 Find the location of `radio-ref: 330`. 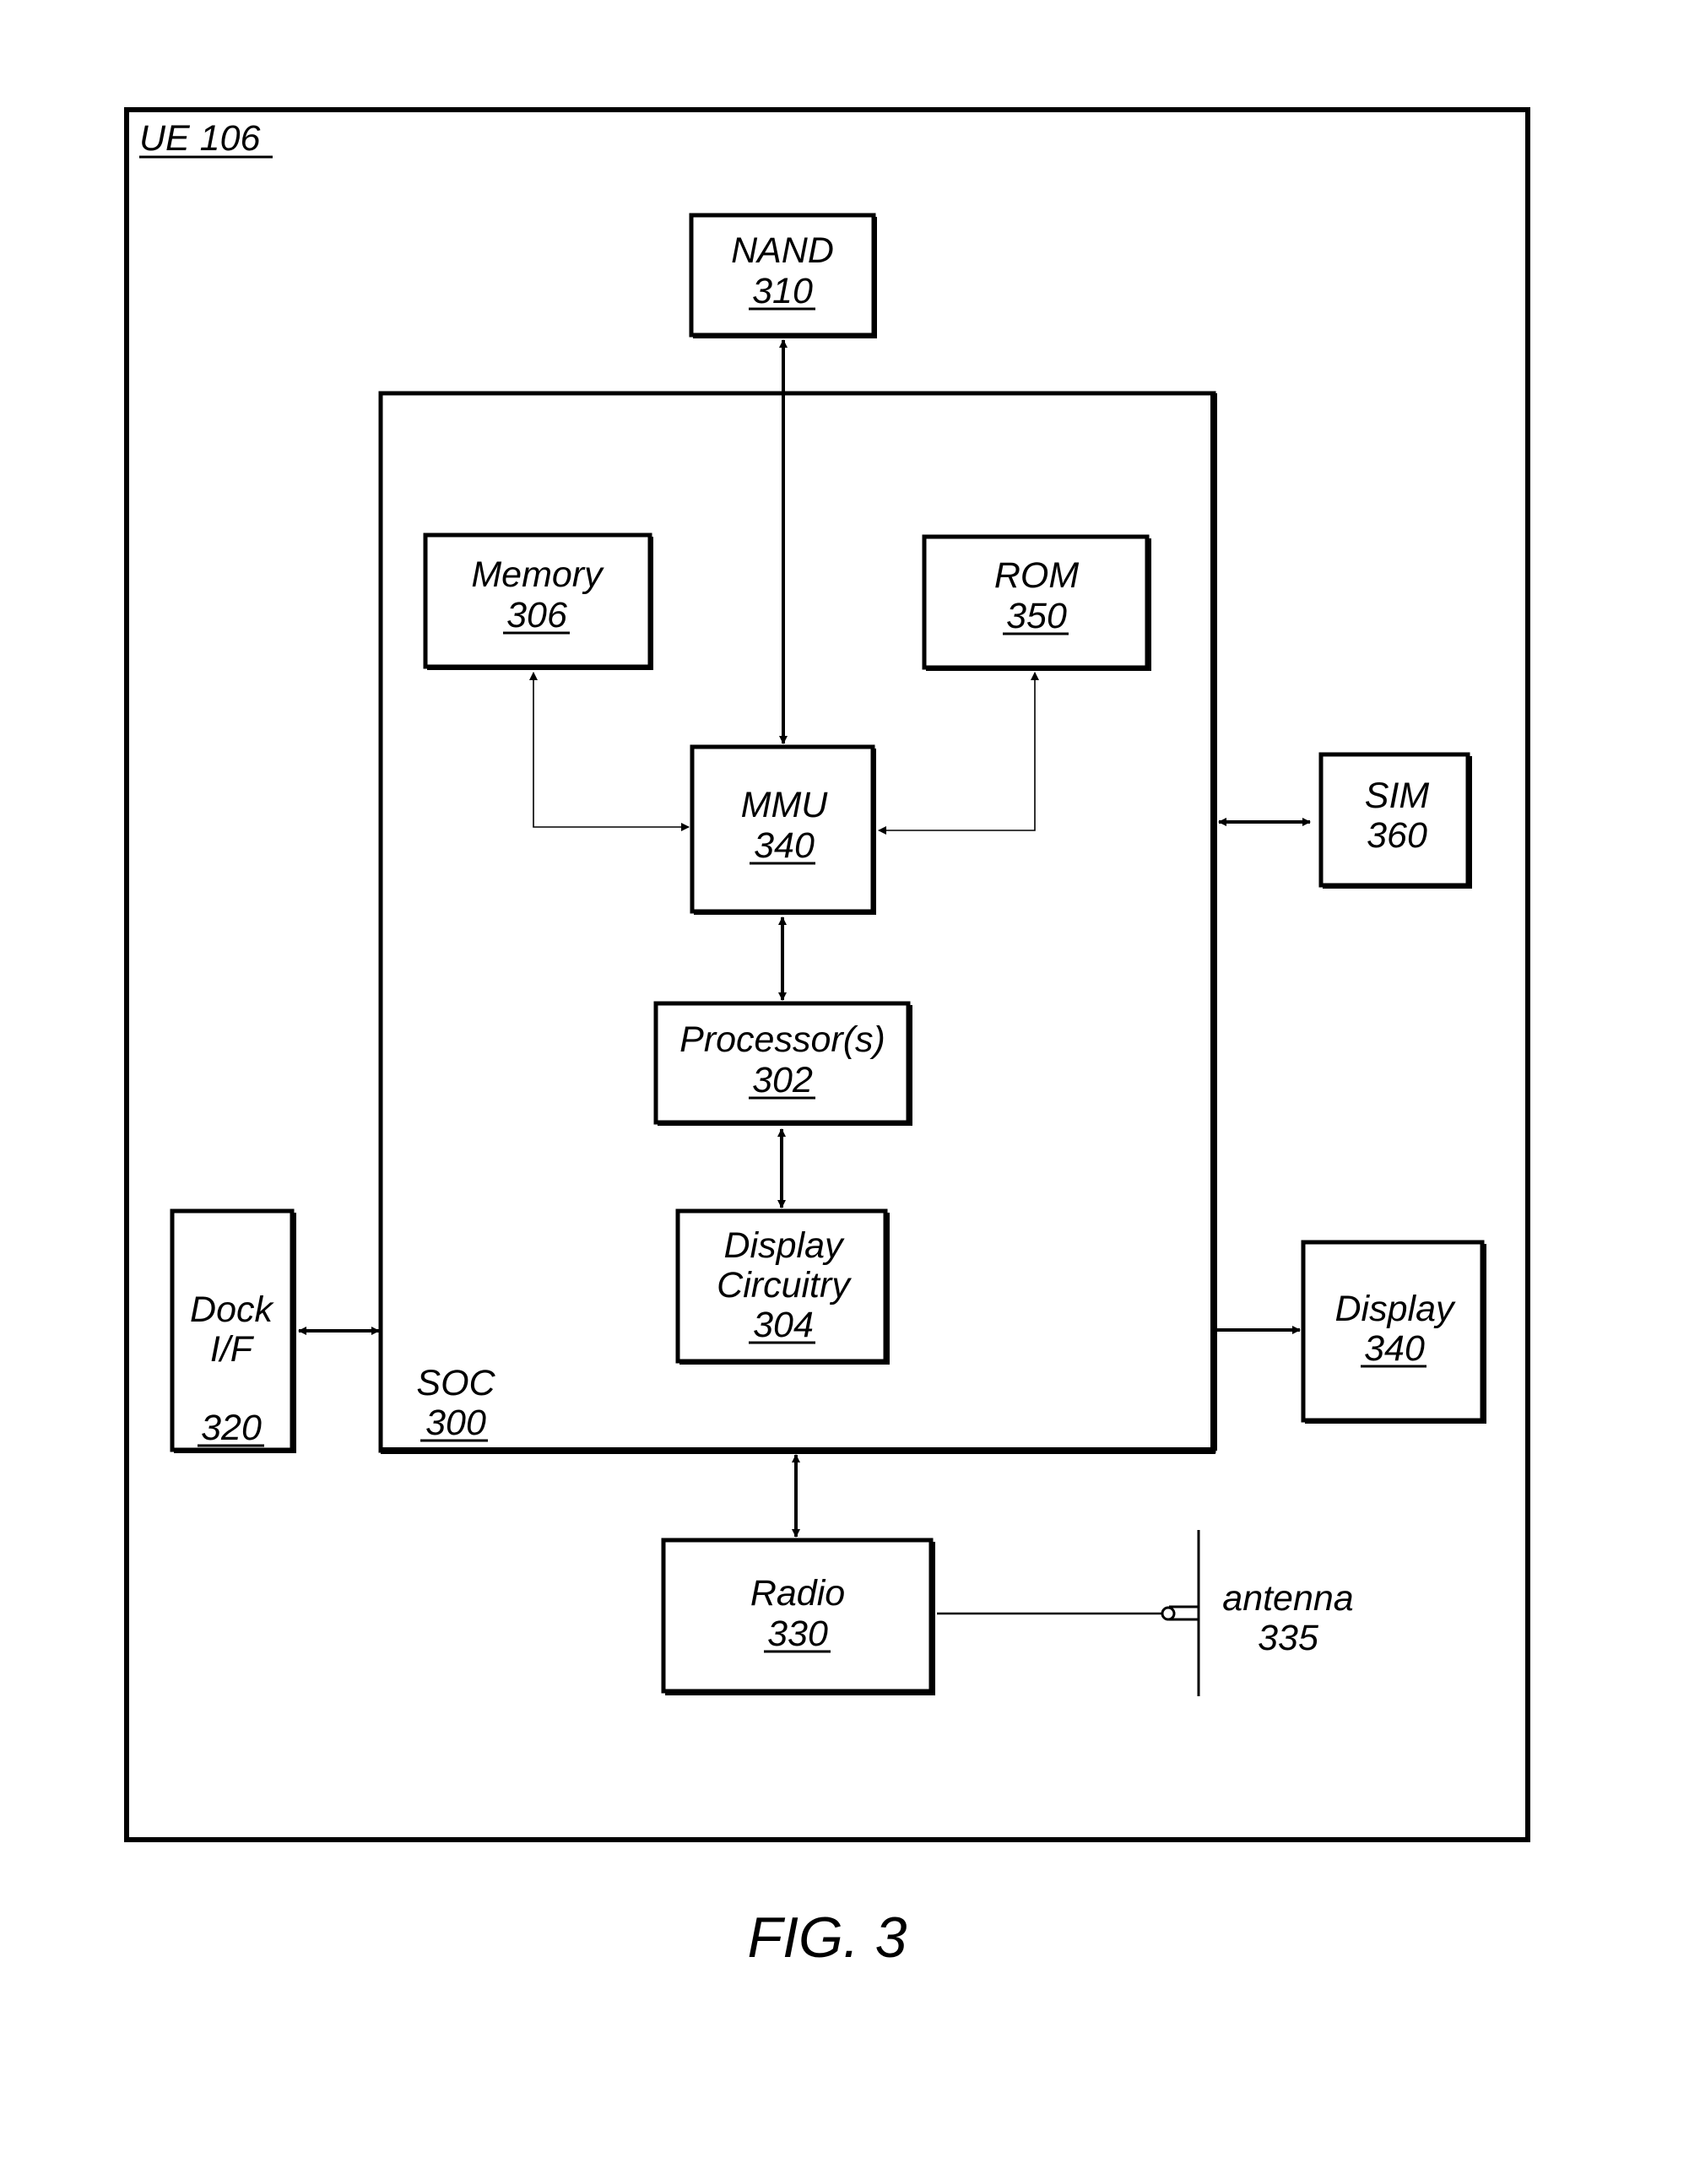

radio-ref: 330 is located at coordinates (798, 1634).